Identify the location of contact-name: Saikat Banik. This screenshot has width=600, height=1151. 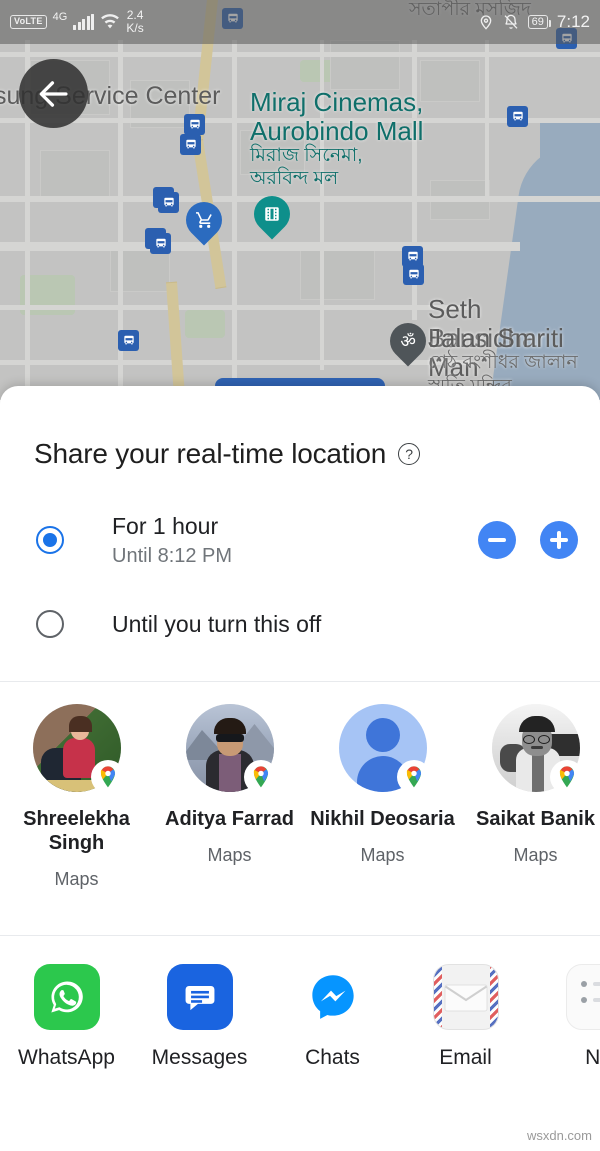
(535, 819).